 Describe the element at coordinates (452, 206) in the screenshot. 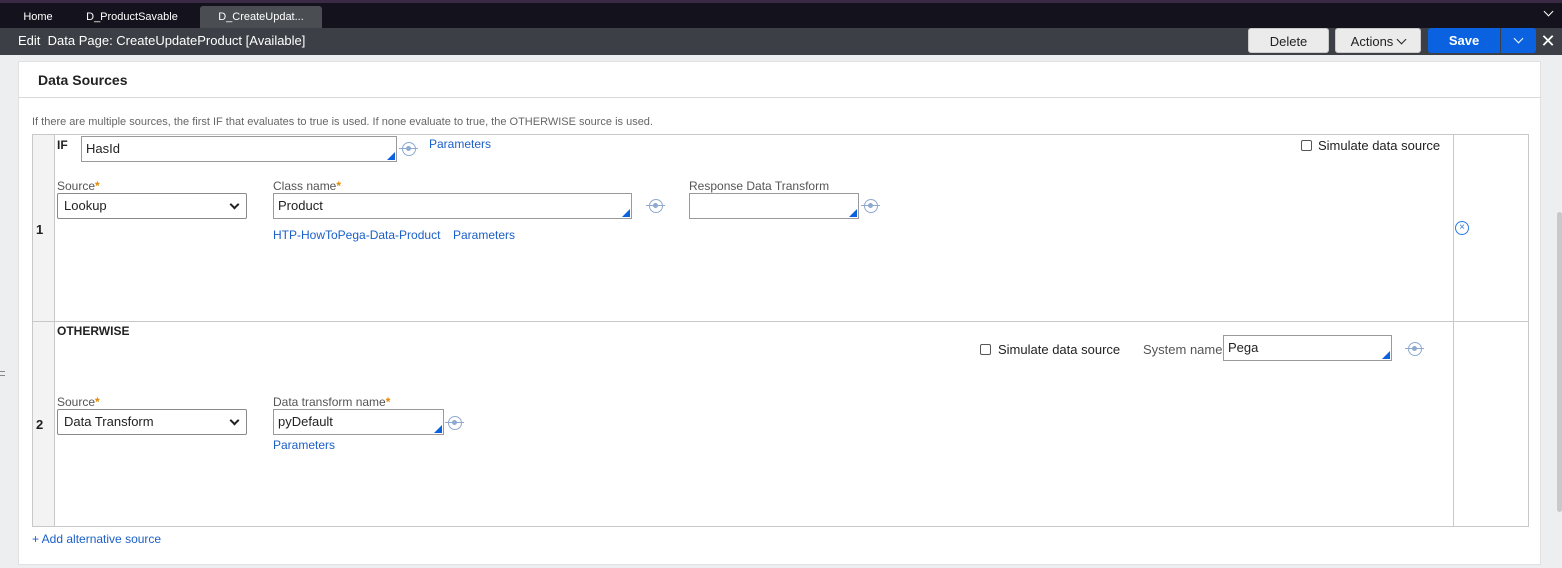

I see `class-name-field: Product` at that location.